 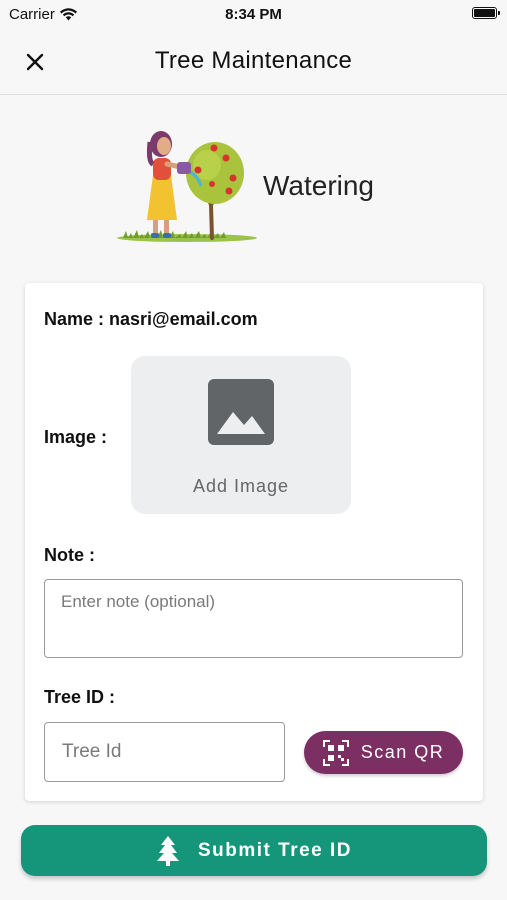 I want to click on scan-qr-label: Scan QR, so click(x=402, y=752).